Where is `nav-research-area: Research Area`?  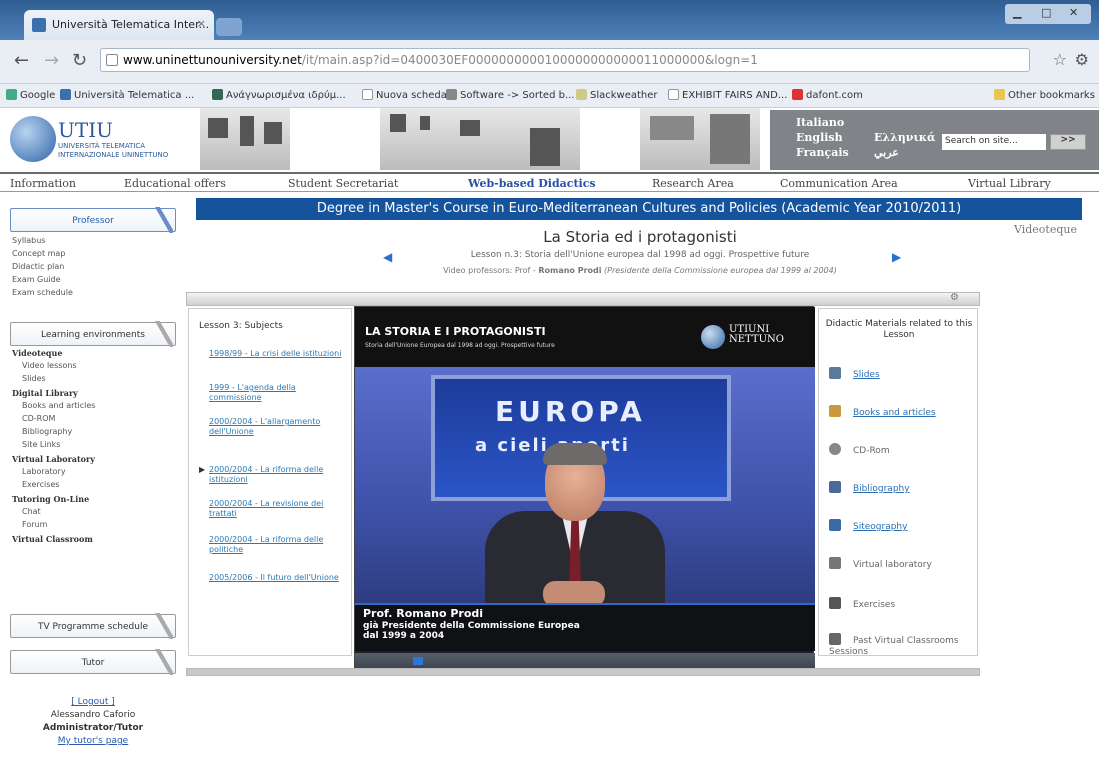
nav-research-area: Research Area is located at coordinates (693, 183).